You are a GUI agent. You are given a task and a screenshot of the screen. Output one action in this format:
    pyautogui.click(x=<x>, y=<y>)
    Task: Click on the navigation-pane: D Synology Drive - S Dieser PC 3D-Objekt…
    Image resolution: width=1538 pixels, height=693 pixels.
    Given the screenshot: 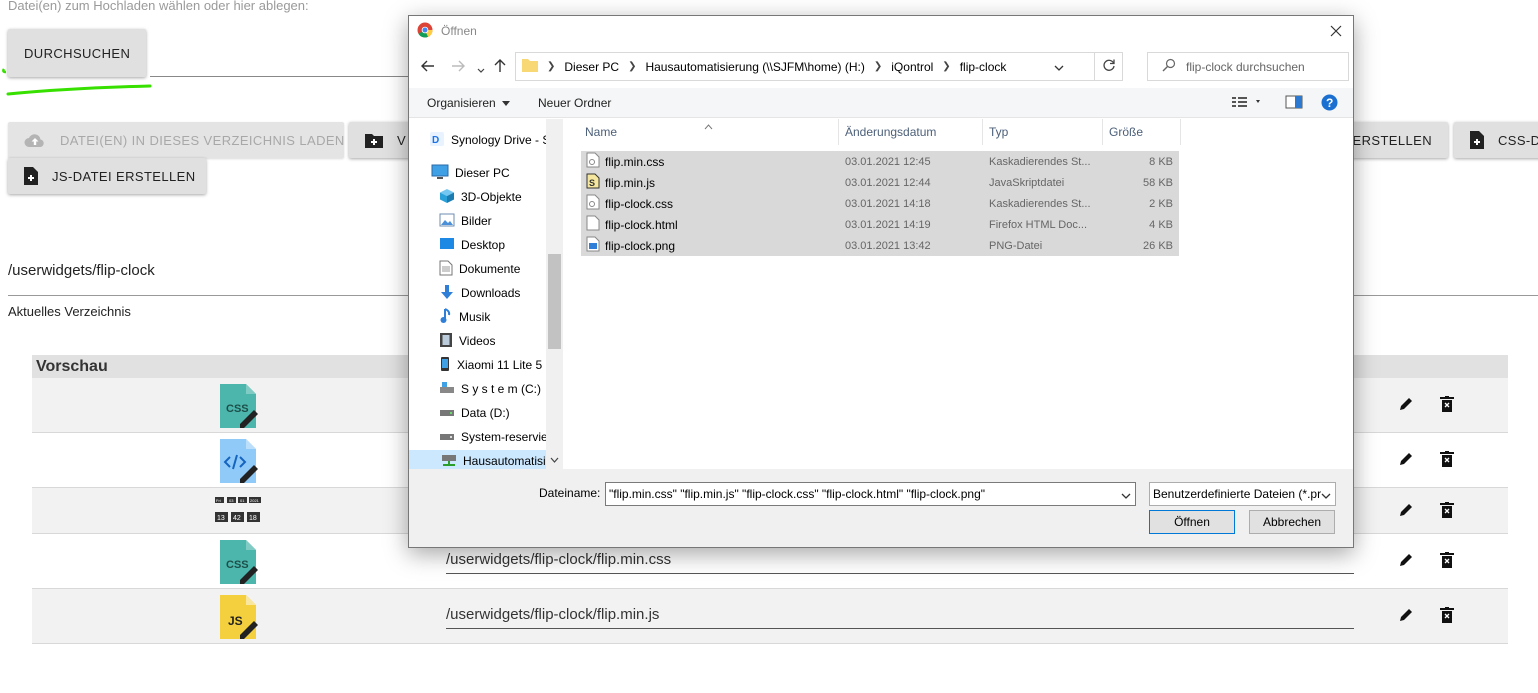 What is the action you would take?
    pyautogui.click(x=486, y=294)
    